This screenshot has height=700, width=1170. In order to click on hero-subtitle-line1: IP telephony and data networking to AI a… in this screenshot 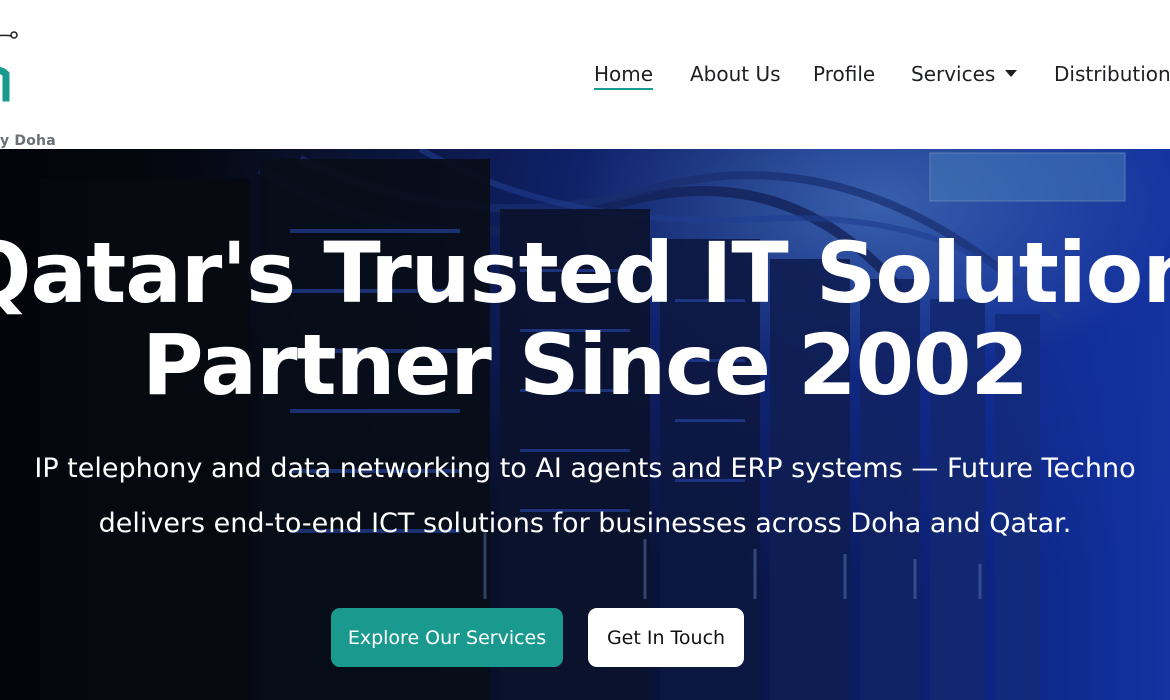, I will do `click(585, 468)`.